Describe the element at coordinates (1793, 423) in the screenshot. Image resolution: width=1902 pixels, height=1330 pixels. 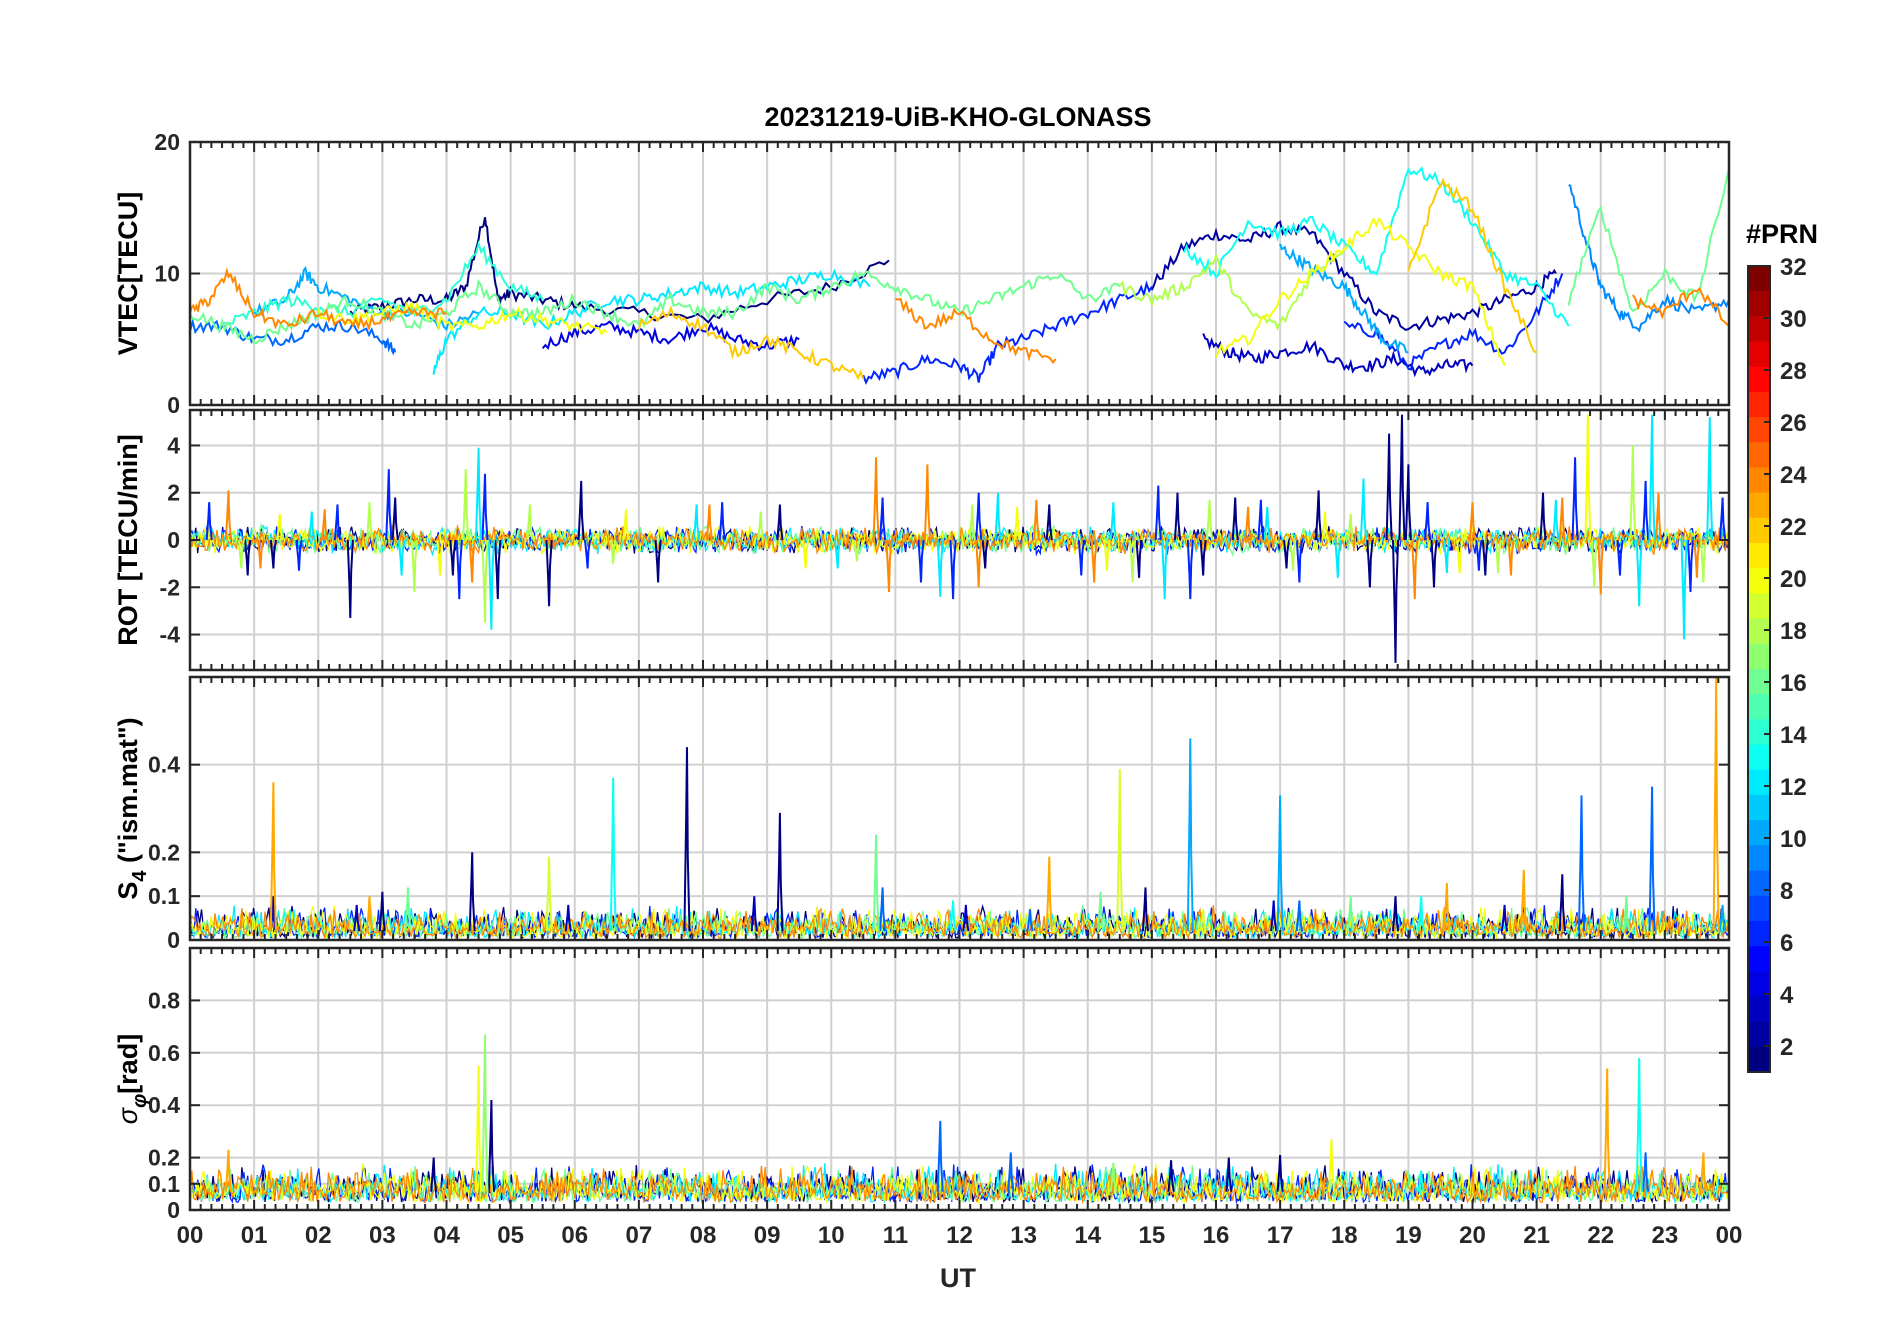
I see `colorbar-tick-label: 26` at that location.